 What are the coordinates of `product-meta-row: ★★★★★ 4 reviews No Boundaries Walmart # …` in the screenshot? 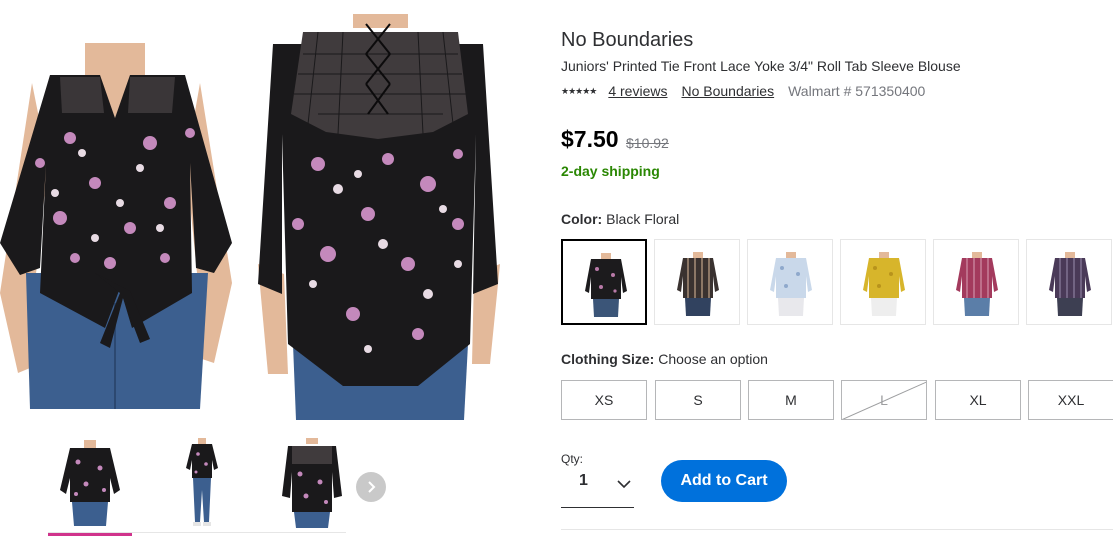 It's located at (743, 91).